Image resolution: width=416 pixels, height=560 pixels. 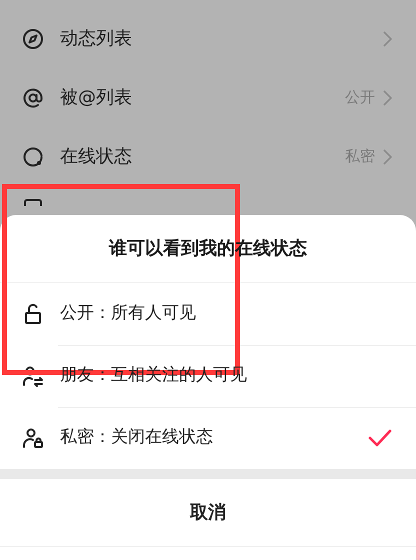 I want to click on setting-value: 公开, so click(x=360, y=97).